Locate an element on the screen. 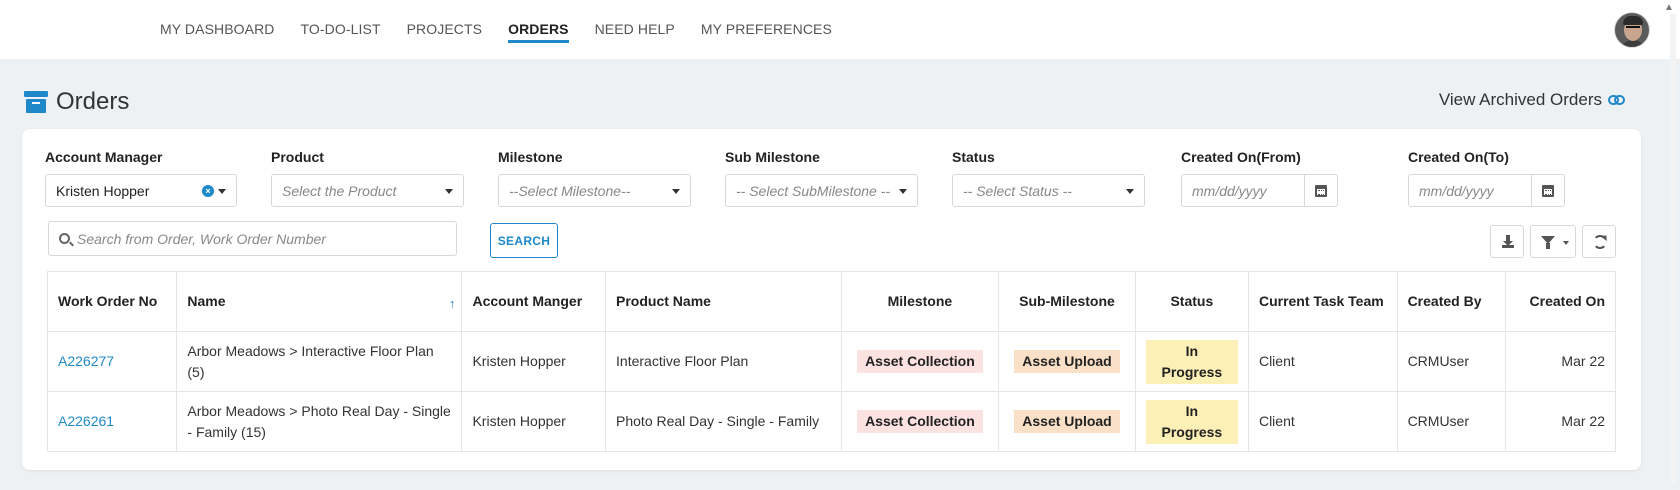 The width and height of the screenshot is (1680, 490). search-icon is located at coordinates (64, 238).